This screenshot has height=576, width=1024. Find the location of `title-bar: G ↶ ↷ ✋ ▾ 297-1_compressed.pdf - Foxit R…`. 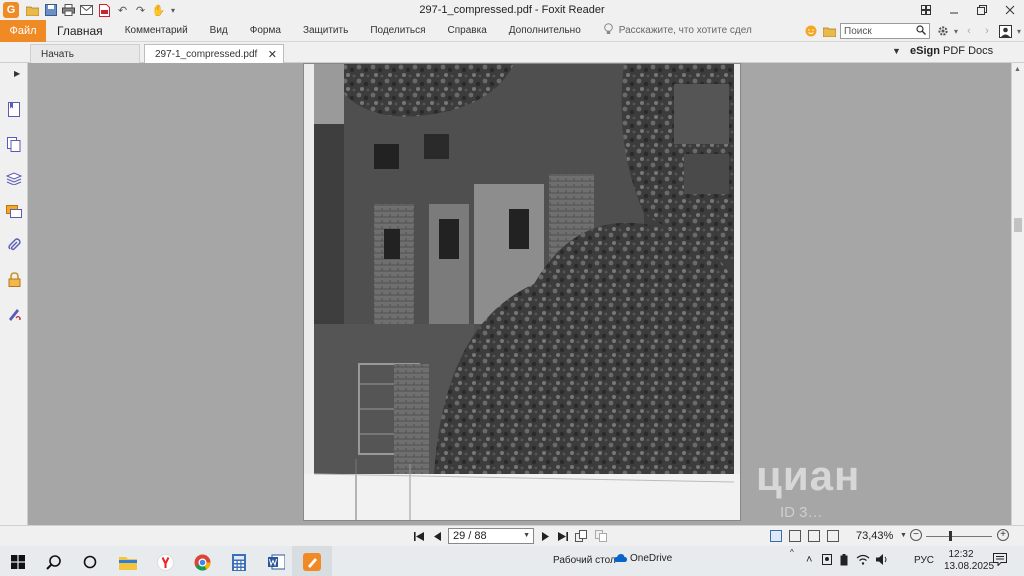

title-bar: G ↶ ↷ ✋ ▾ 297-1_compressed.pdf - Foxit R… is located at coordinates (512, 10).